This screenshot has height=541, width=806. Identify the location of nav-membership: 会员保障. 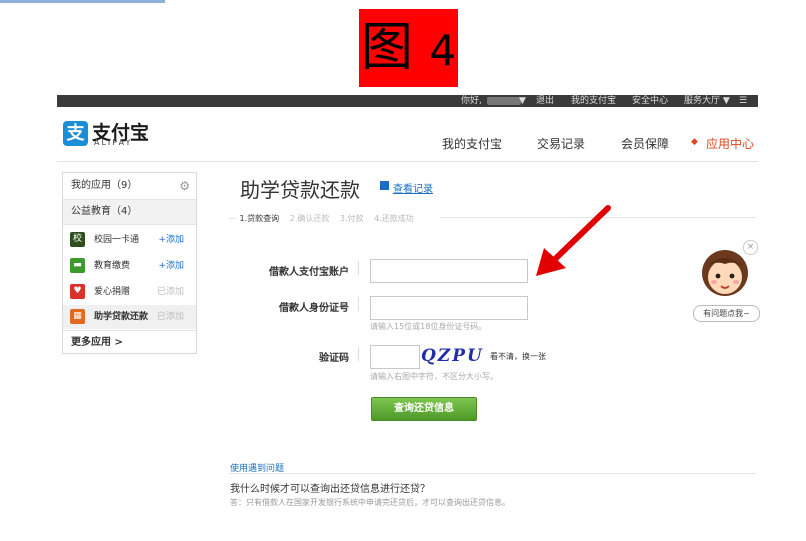
(645, 143).